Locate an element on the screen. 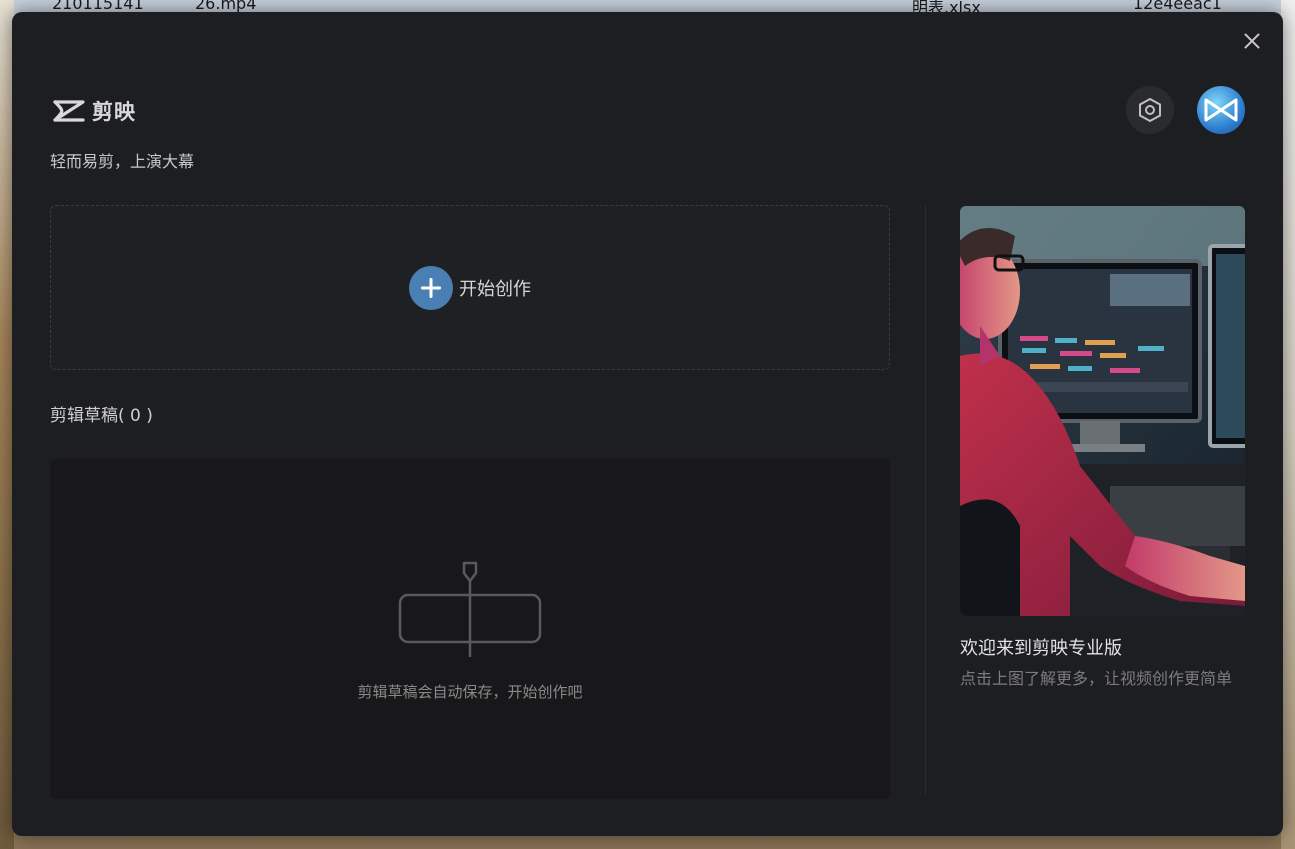  settings-hexagon-icon is located at coordinates (1150, 110).